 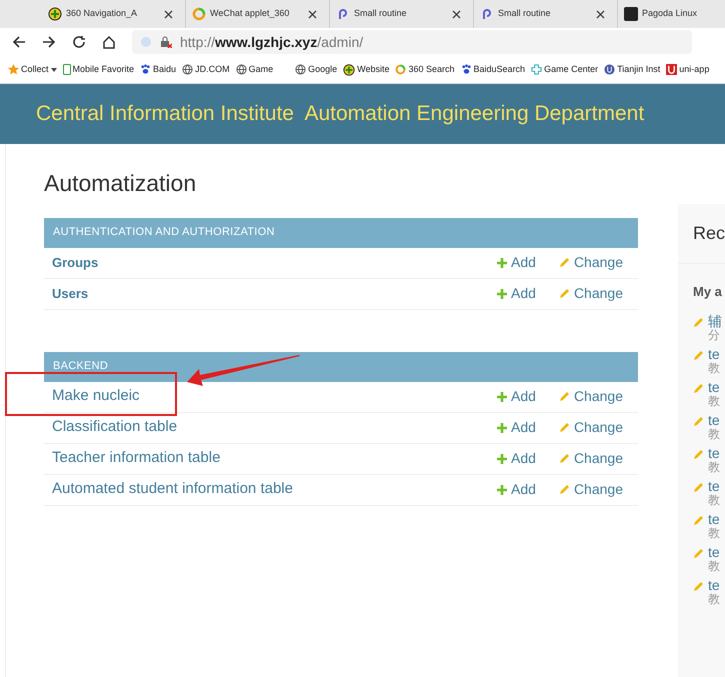 I want to click on home-icon, so click(x=109, y=42).